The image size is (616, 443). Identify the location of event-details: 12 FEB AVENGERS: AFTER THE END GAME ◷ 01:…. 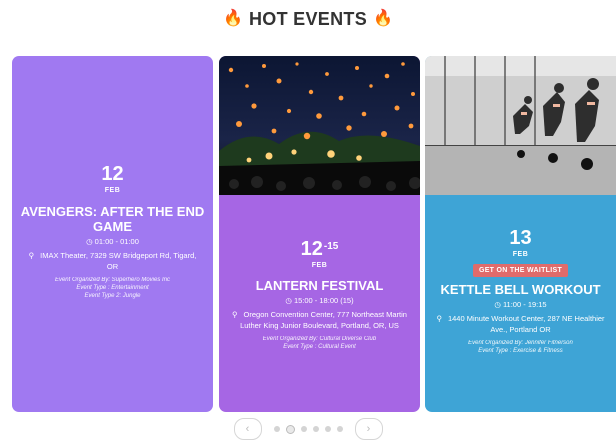
(112, 232).